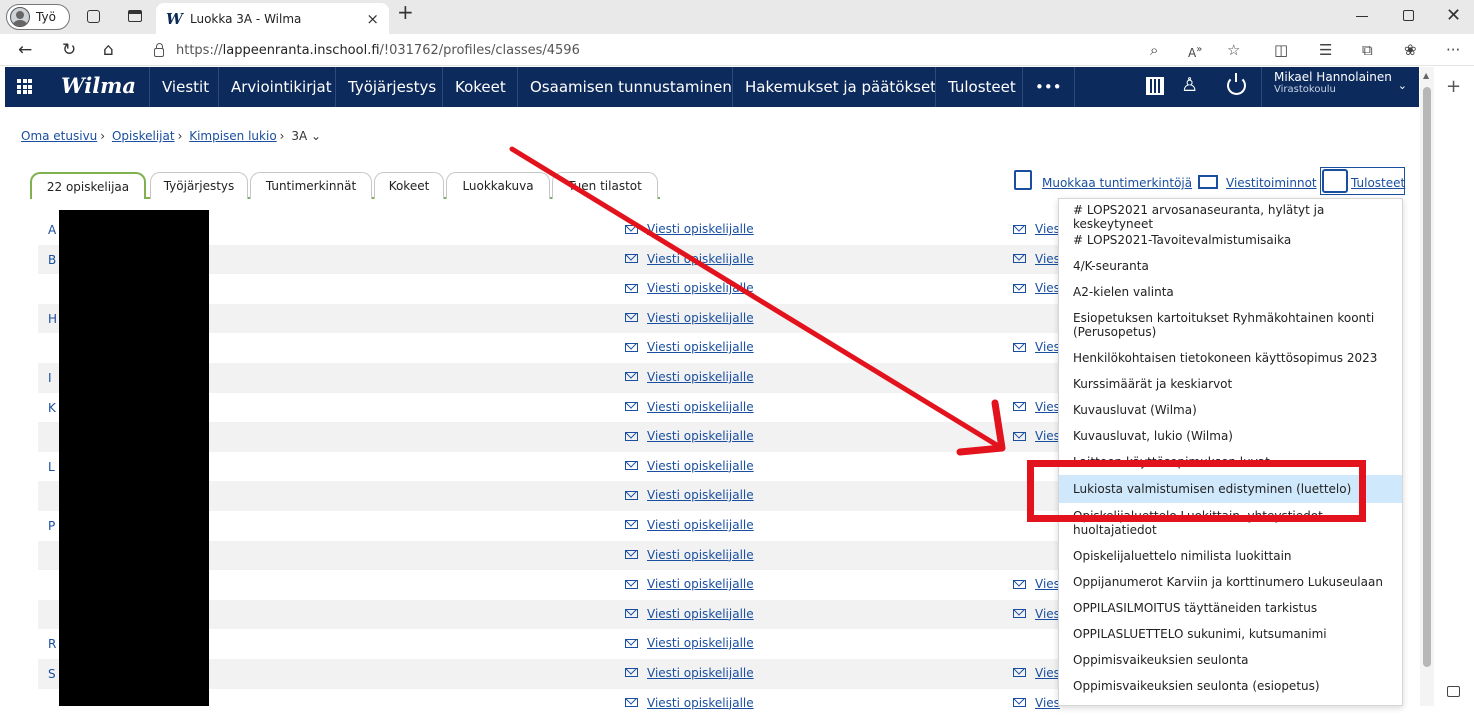 The image size is (1474, 718). Describe the element at coordinates (1230, 634) in the screenshot. I see `print-menu-item: OPPILASLUETTELO sukunimi, kutsumanimi` at that location.